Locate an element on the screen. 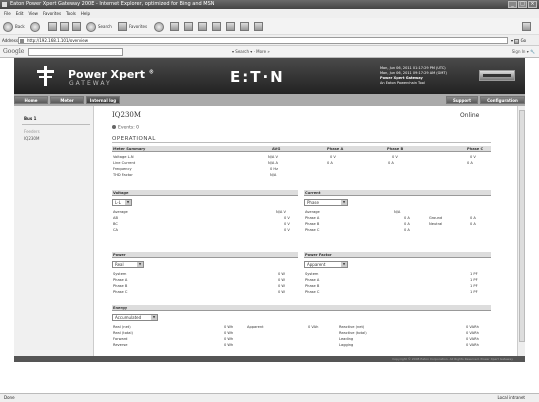 Image resolution: width=539 pixels, height=402 pixels. go-button: ▾ Go is located at coordinates (523, 40).